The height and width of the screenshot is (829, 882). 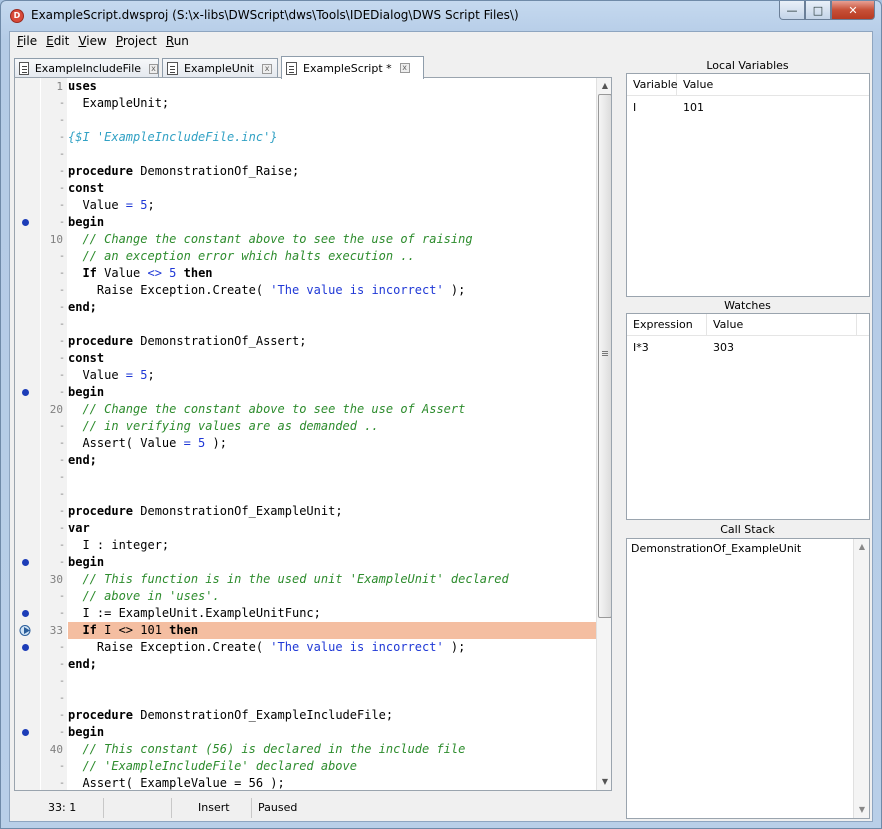 I want to click on watch-expression: I*3, so click(x=641, y=347).